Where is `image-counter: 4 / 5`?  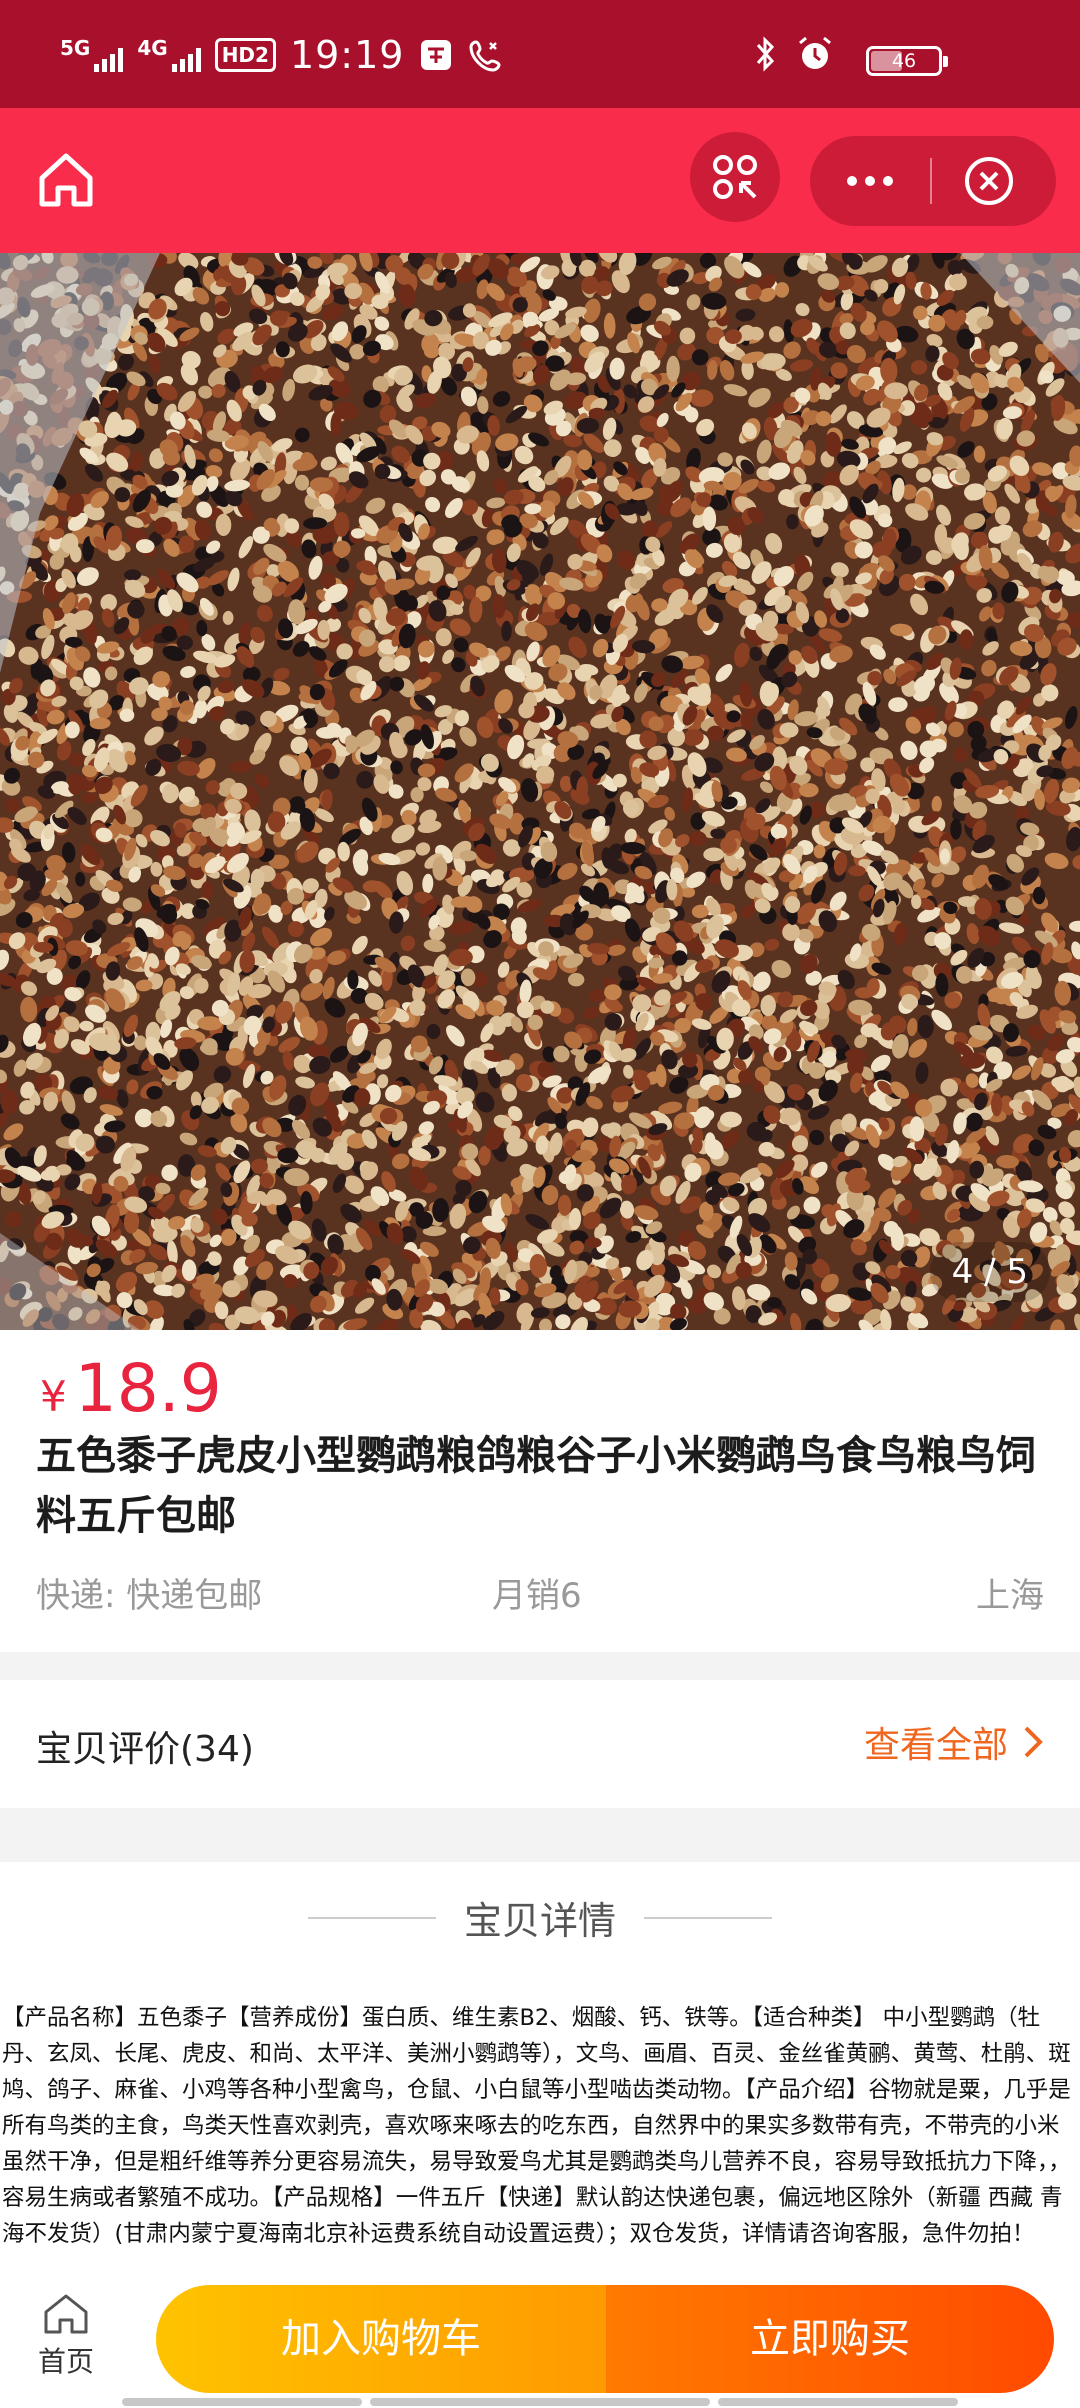
image-counter: 4 / 5 is located at coordinates (989, 1272).